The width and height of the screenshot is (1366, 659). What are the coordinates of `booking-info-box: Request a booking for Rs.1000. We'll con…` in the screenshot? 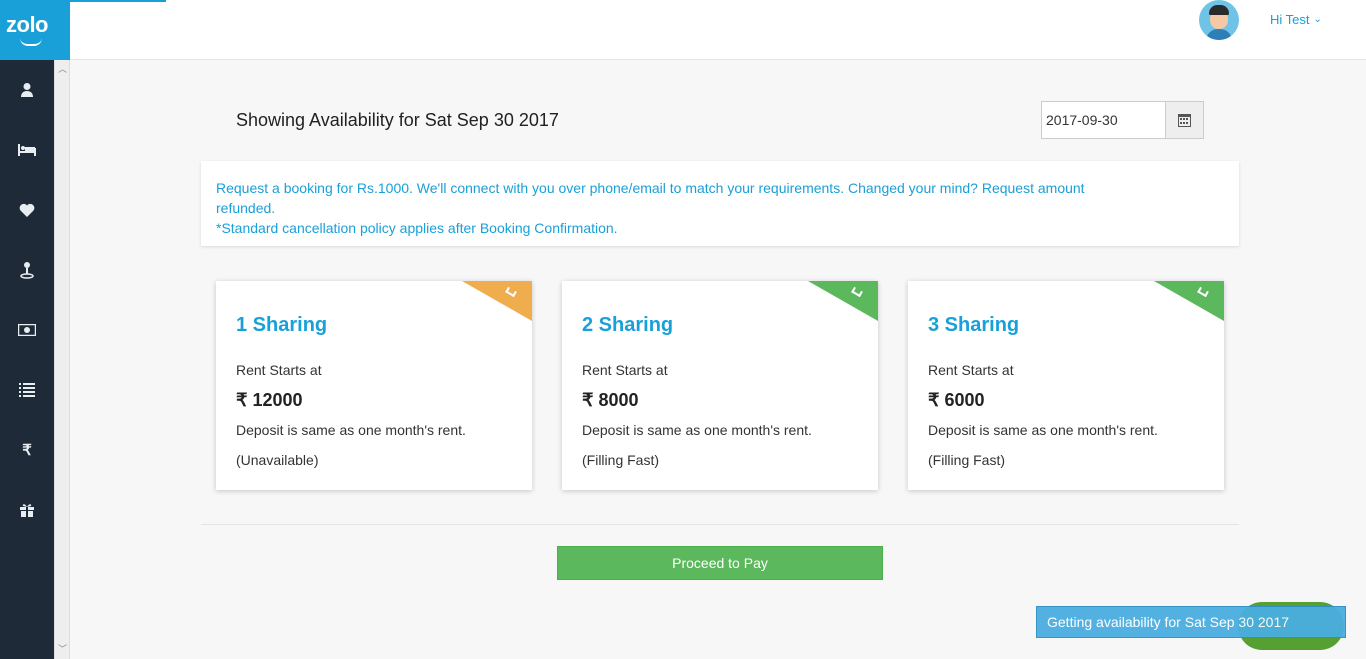 It's located at (720, 203).